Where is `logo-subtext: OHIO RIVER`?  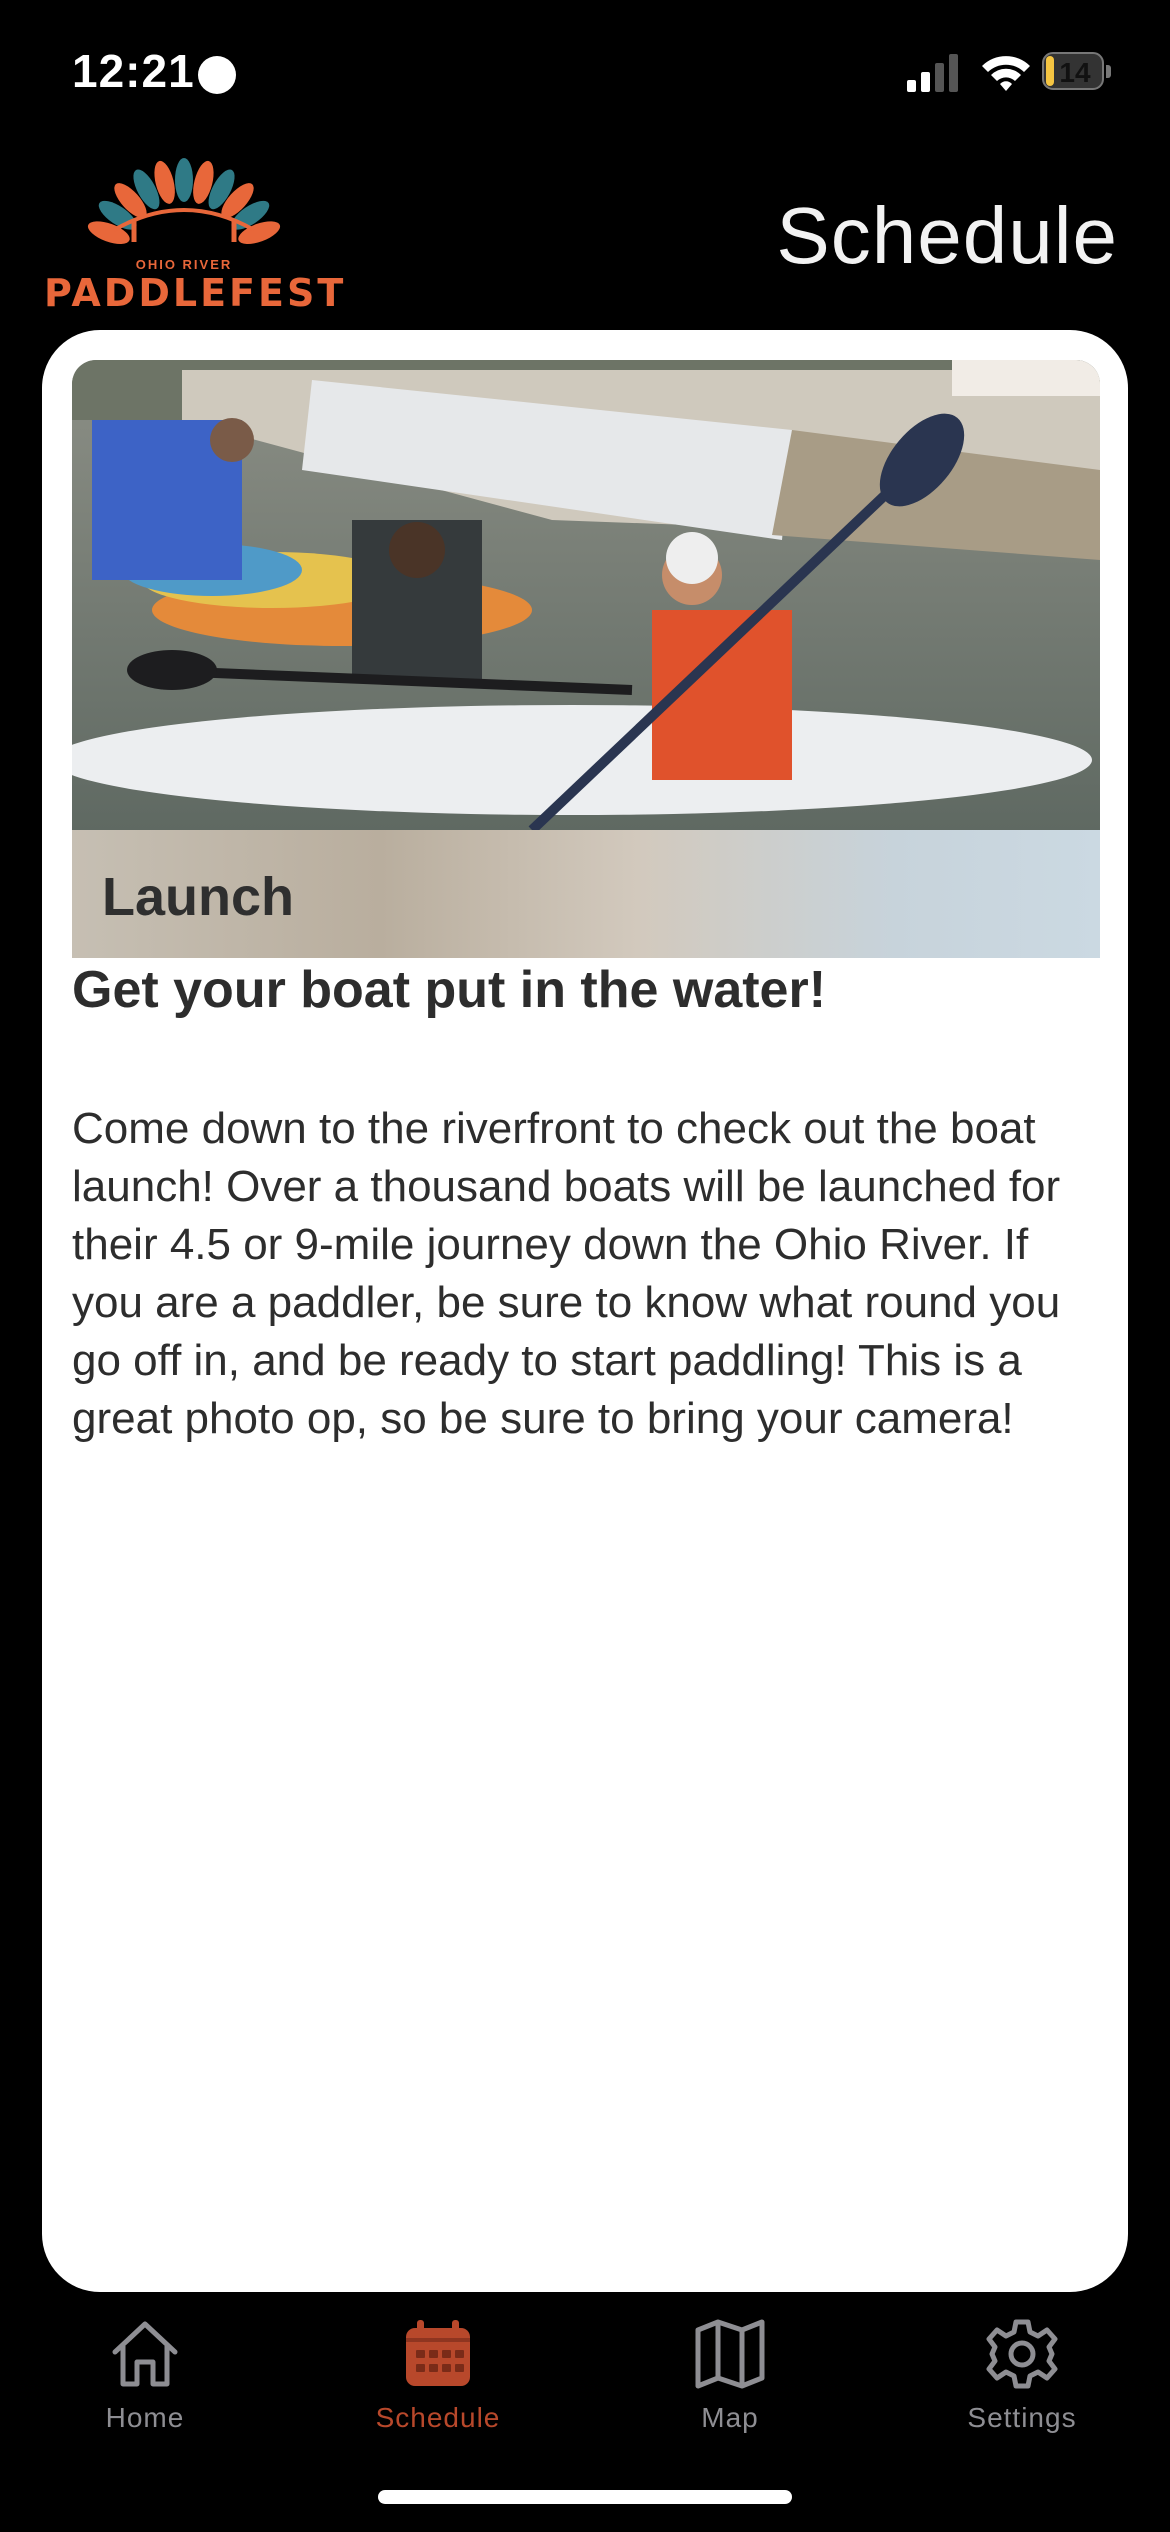
logo-subtext: OHIO RIVER is located at coordinates (184, 264).